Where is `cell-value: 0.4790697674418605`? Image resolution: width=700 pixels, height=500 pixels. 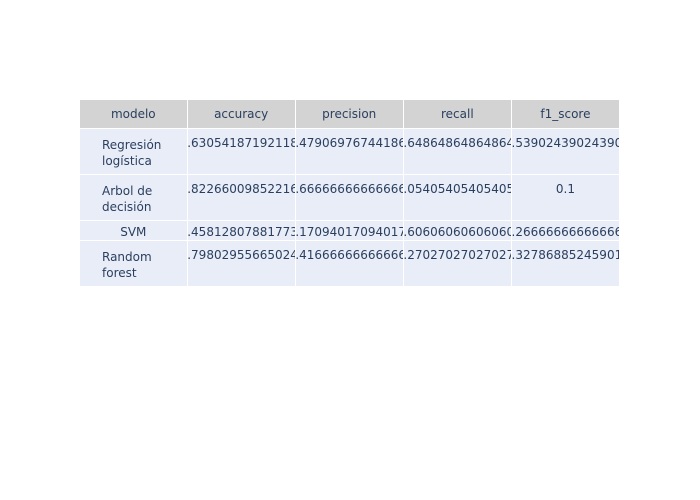 cell-value: 0.4790697674418605 is located at coordinates (348, 142).